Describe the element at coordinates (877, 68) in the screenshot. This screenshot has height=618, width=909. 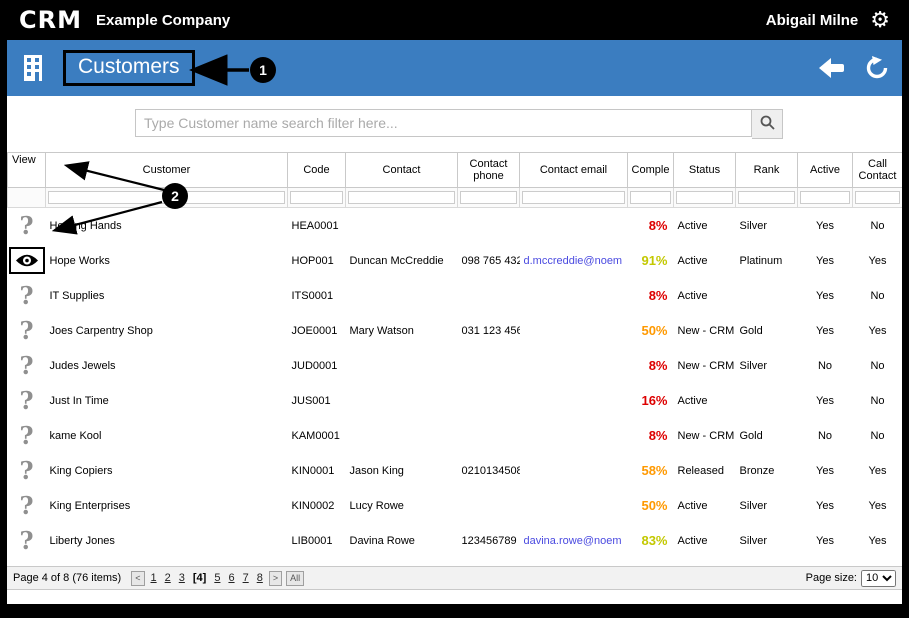
I see `refresh-icon` at that location.